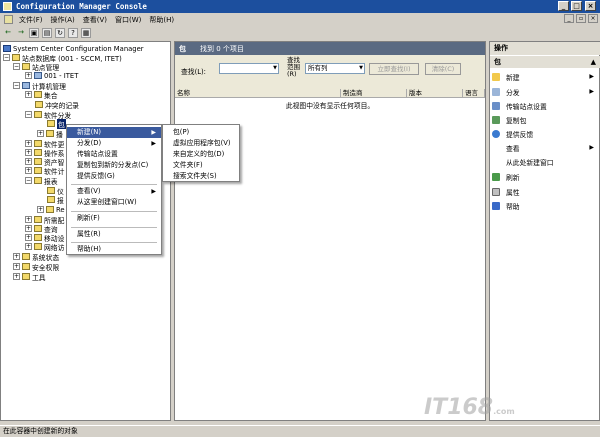 The height and width of the screenshot is (437, 600). I want to click on tree-node-network-access: + 网络访, so click(44, 247).